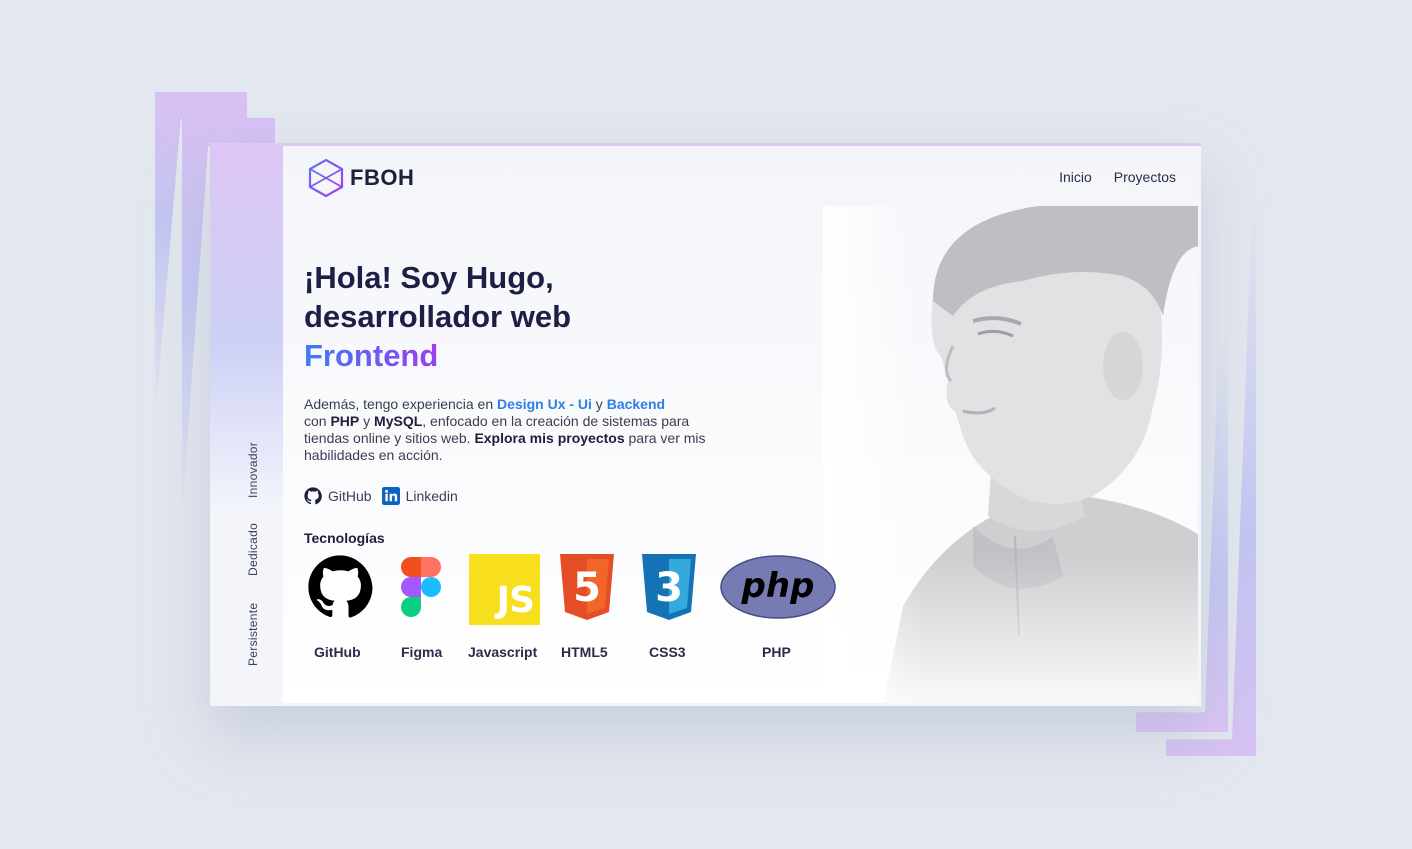 Image resolution: width=1412 pixels, height=849 pixels. I want to click on desc-design-link: Design Ux - Ui, so click(544, 404).